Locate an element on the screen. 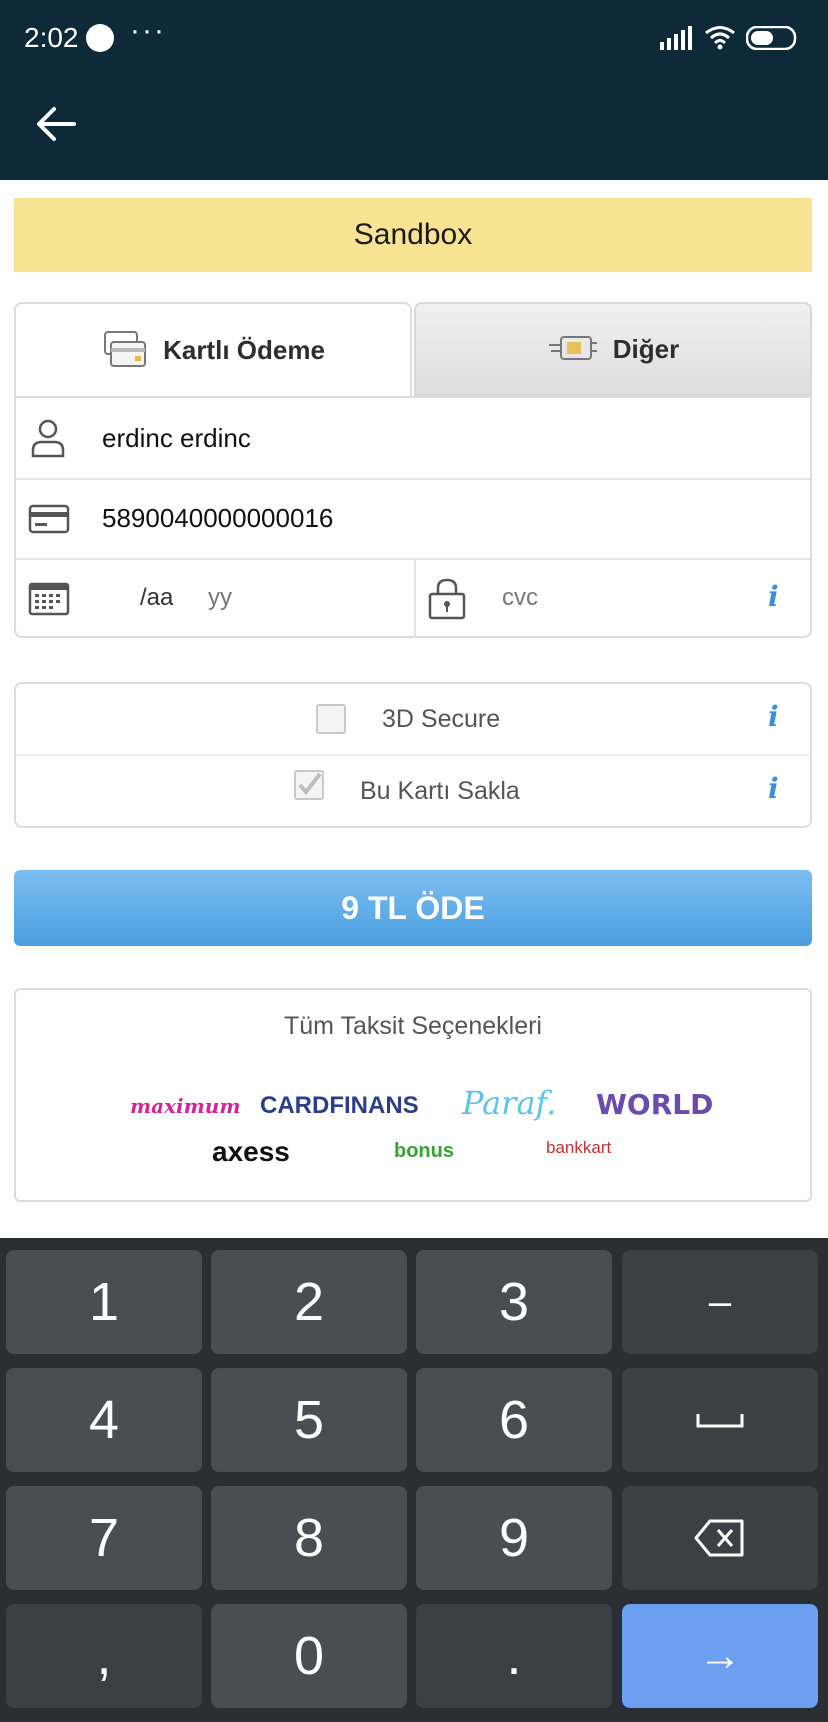 The height and width of the screenshot is (1722, 828). key-period: . is located at coordinates (514, 1656).